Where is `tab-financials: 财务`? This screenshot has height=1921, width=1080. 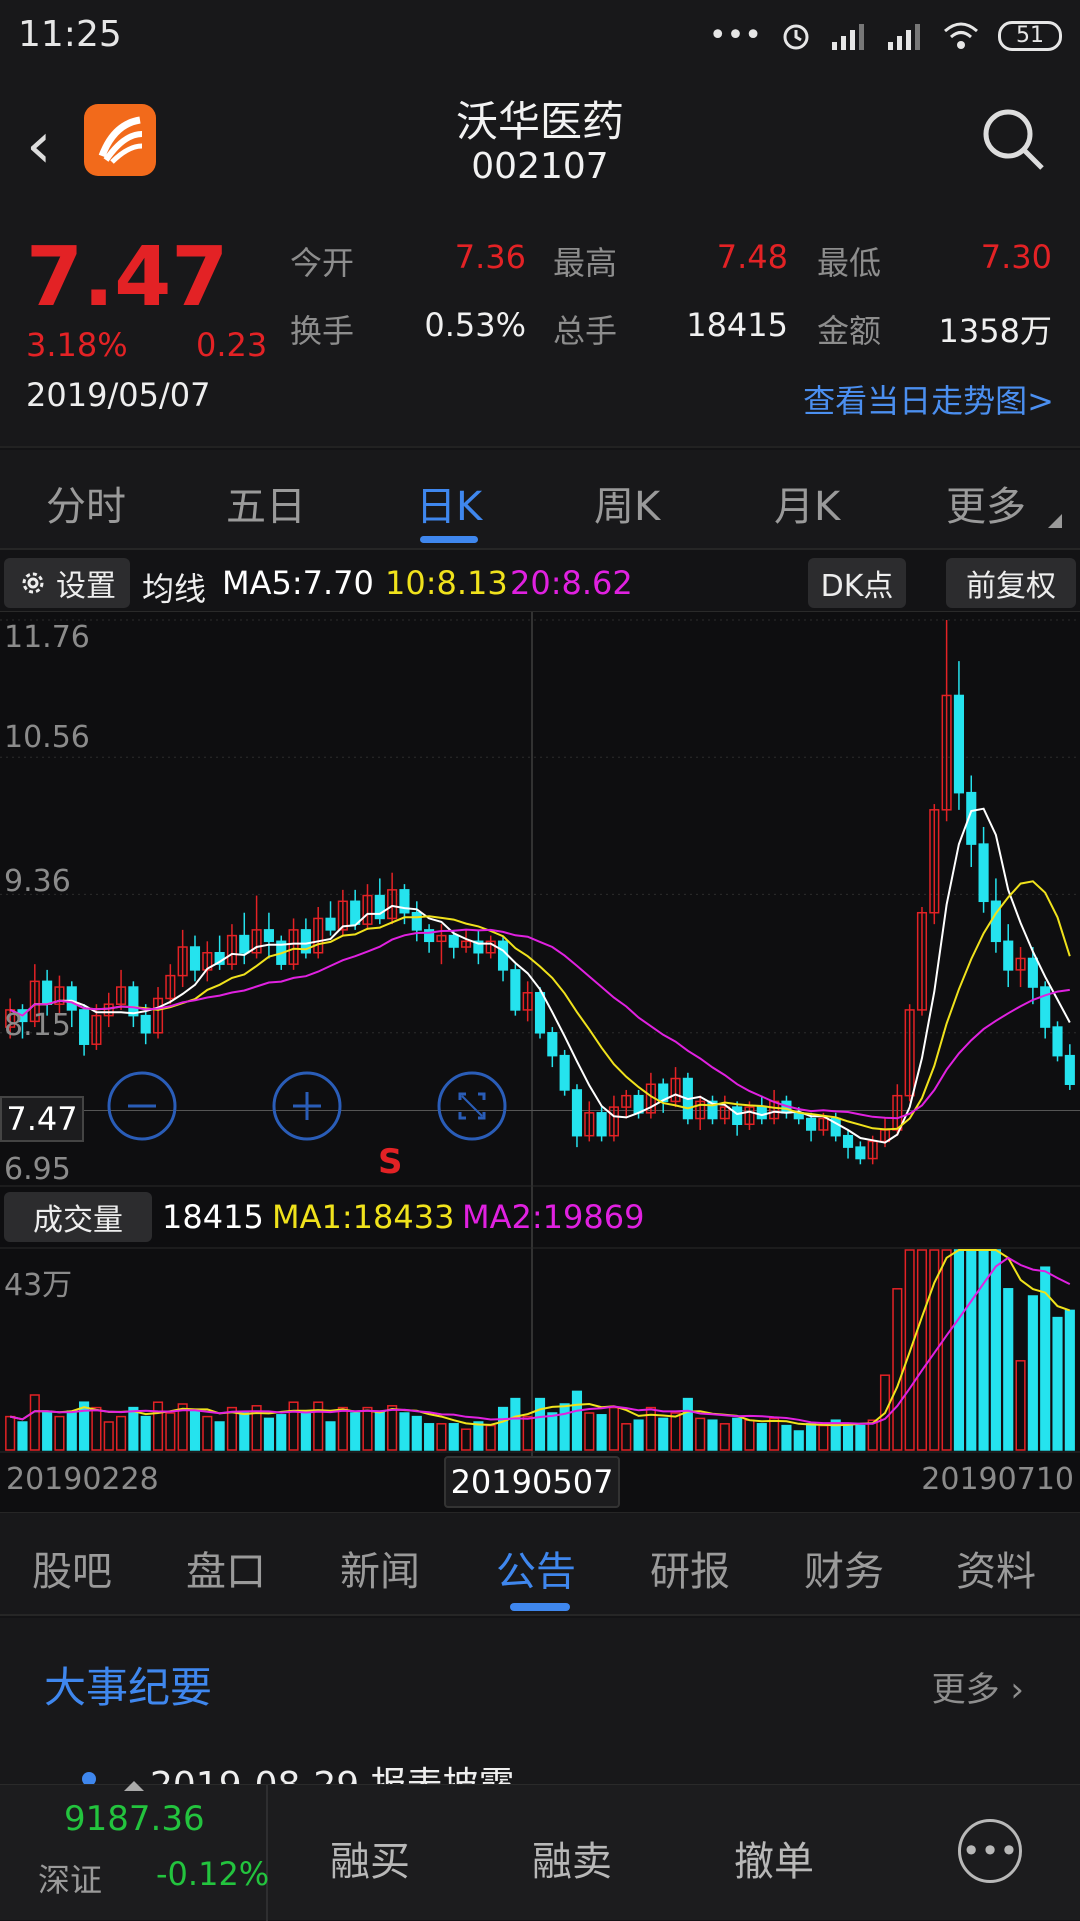 tab-financials: 财务 is located at coordinates (844, 1568).